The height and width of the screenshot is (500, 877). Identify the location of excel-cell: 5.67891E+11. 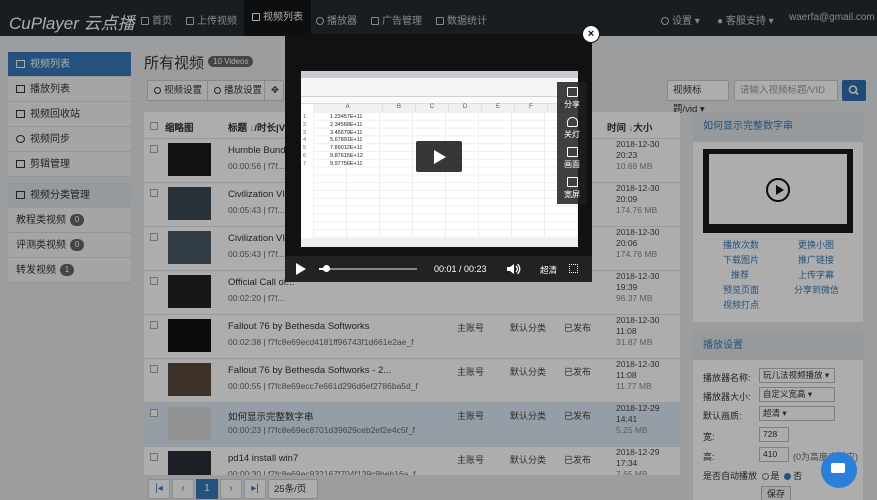
(346, 140).